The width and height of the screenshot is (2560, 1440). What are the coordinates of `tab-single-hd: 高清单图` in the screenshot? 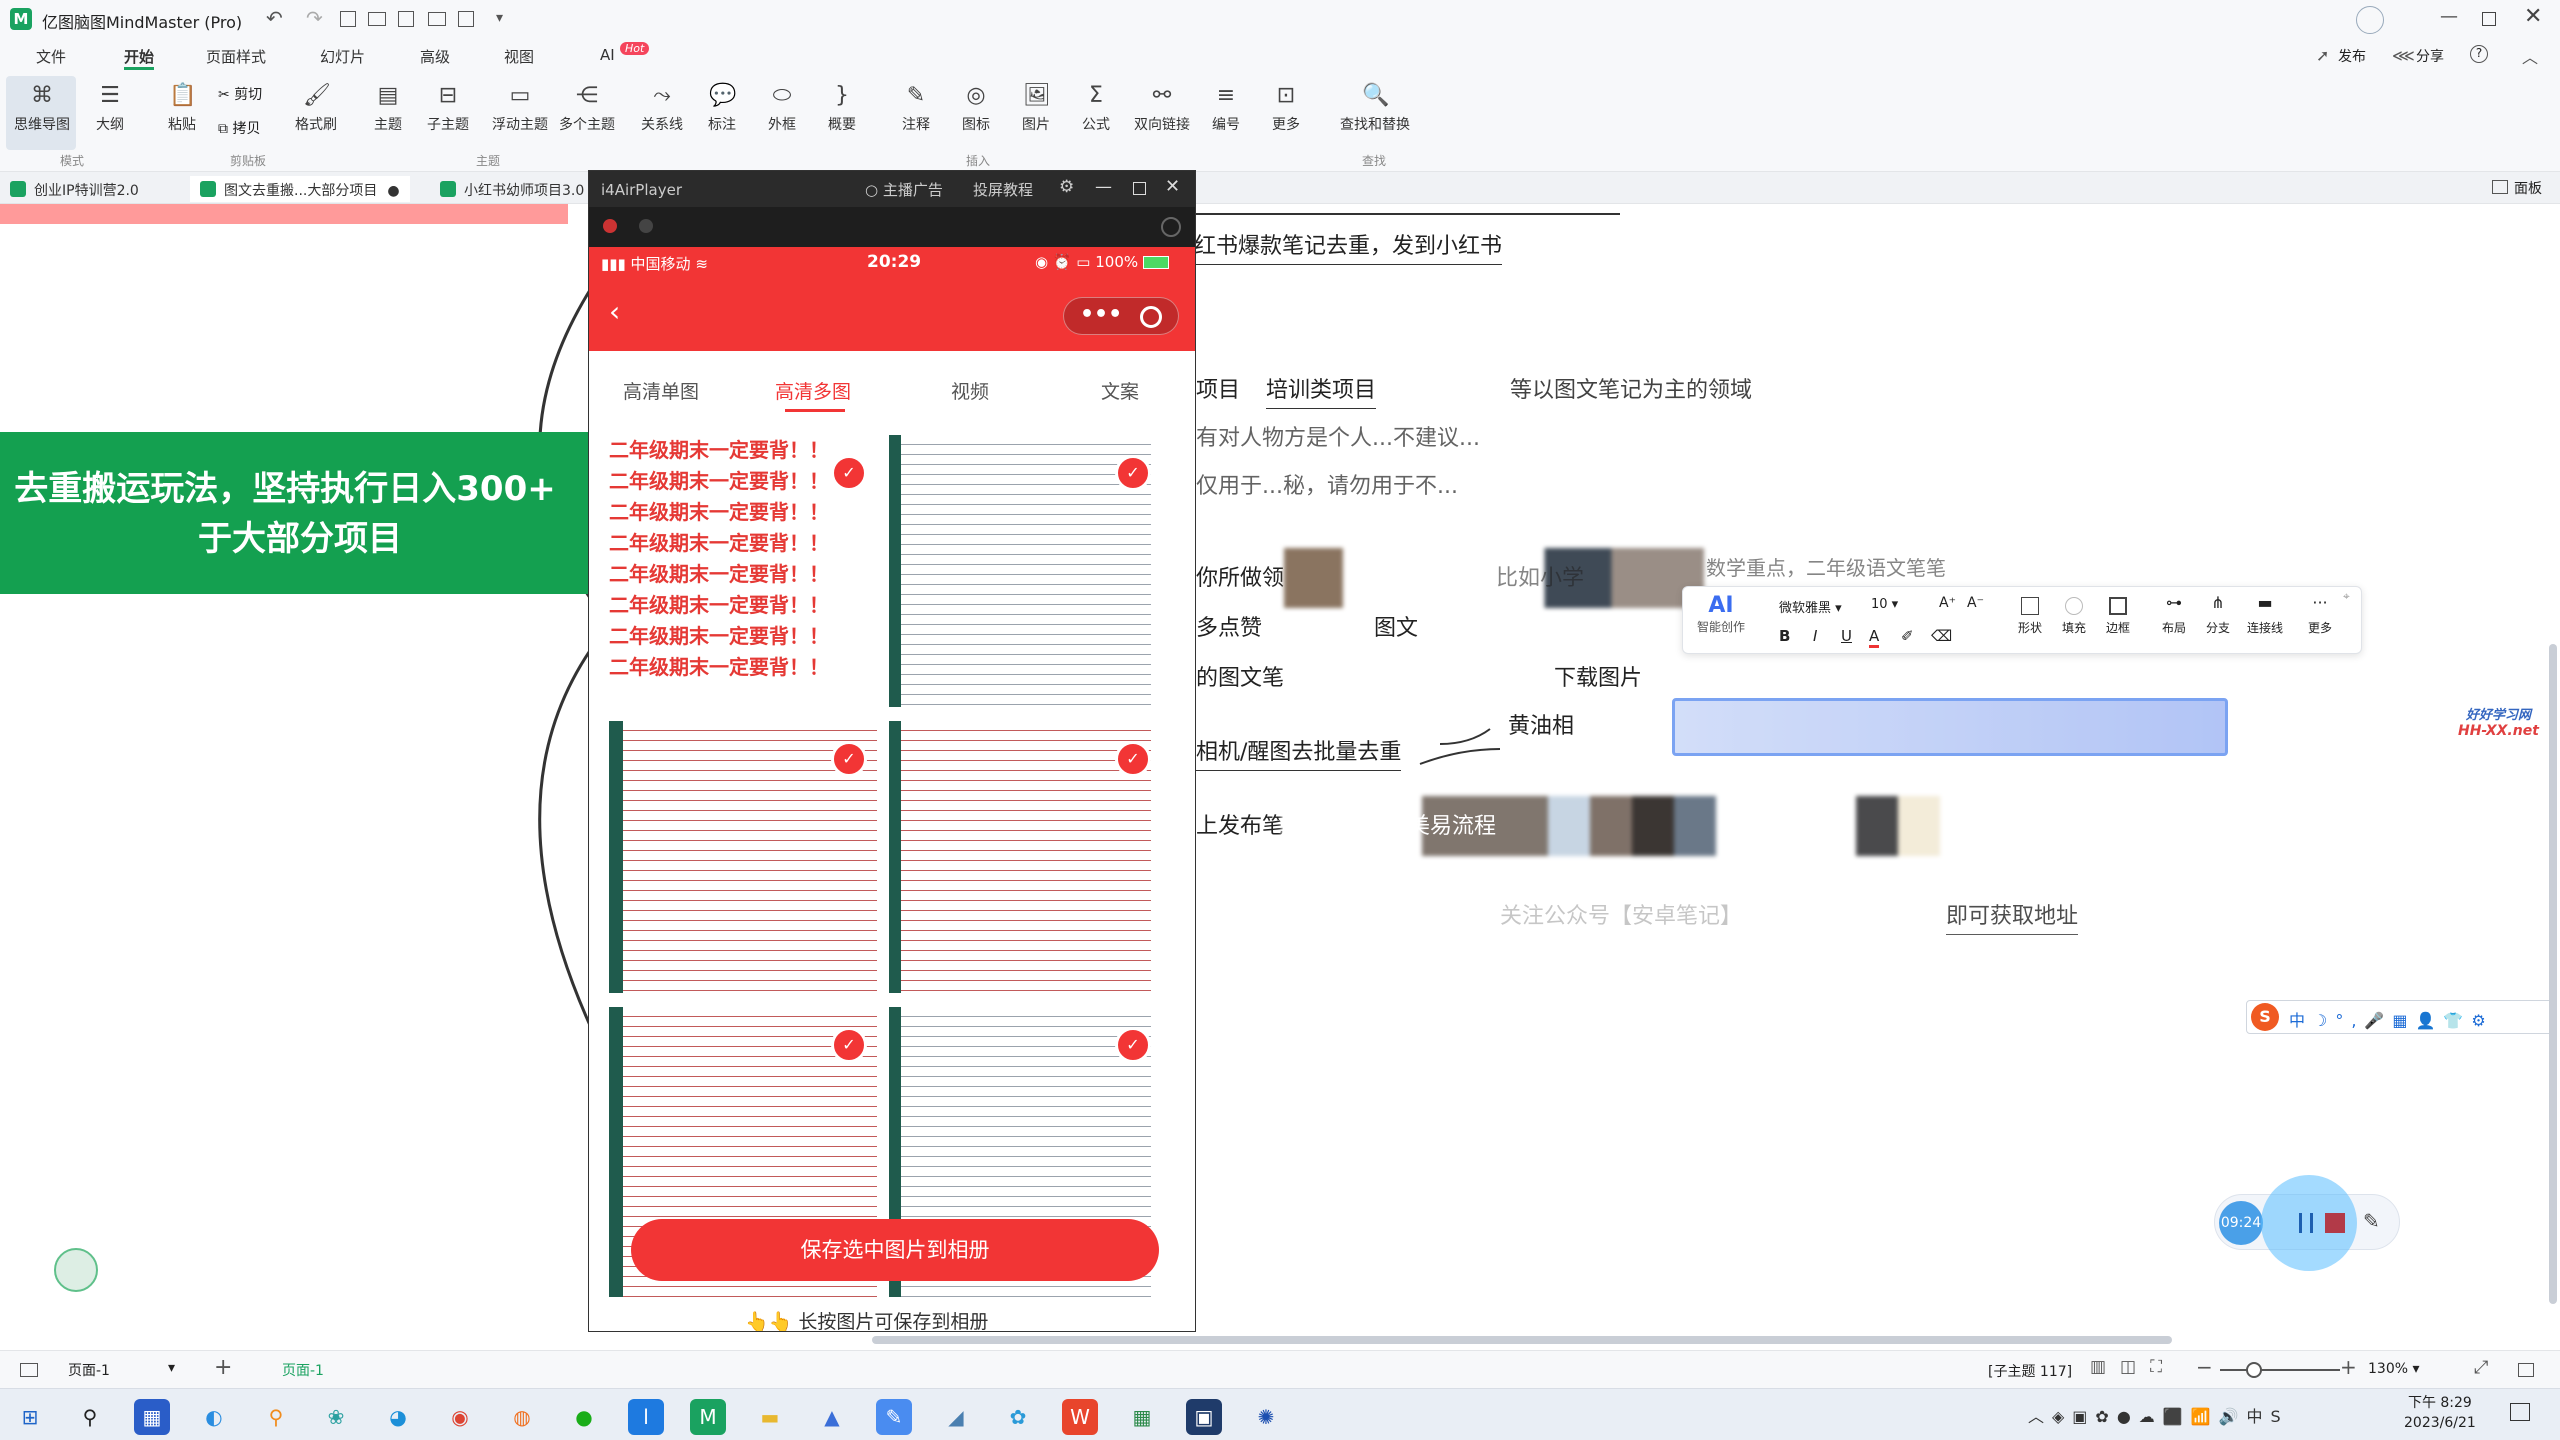 It's located at (661, 390).